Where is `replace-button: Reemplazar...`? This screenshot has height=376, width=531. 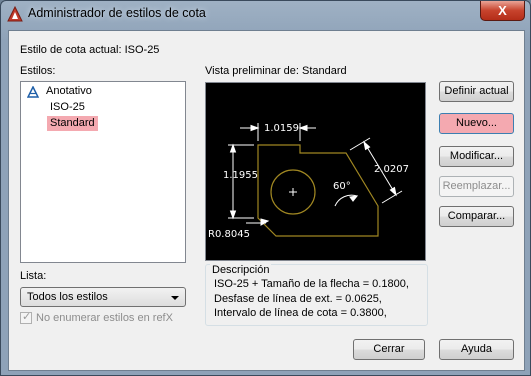
replace-button: Reemplazar... is located at coordinates (476, 186).